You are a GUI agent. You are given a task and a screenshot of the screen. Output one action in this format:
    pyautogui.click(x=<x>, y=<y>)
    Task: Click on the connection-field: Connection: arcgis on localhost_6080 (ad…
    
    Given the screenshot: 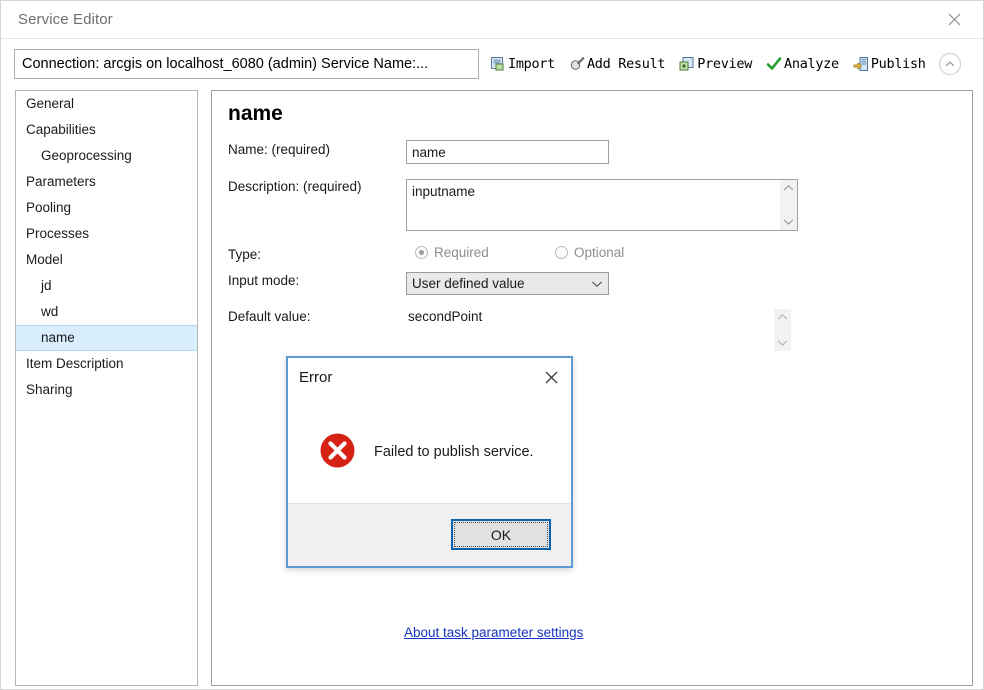 What is the action you would take?
    pyautogui.click(x=246, y=64)
    